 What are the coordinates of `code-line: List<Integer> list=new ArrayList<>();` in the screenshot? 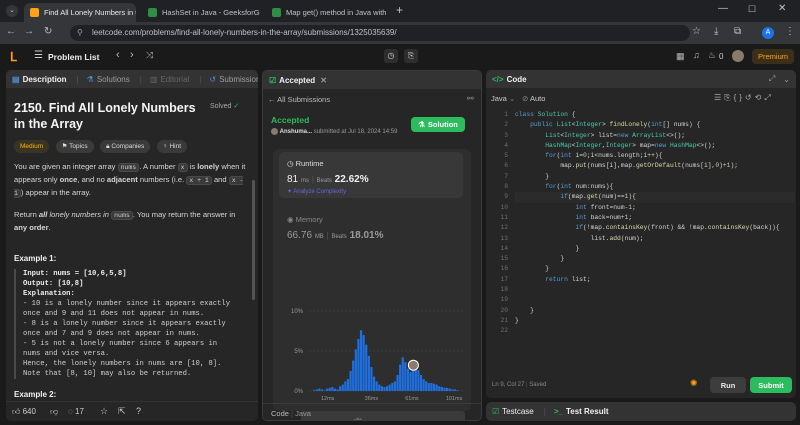 It's located at (655, 136).